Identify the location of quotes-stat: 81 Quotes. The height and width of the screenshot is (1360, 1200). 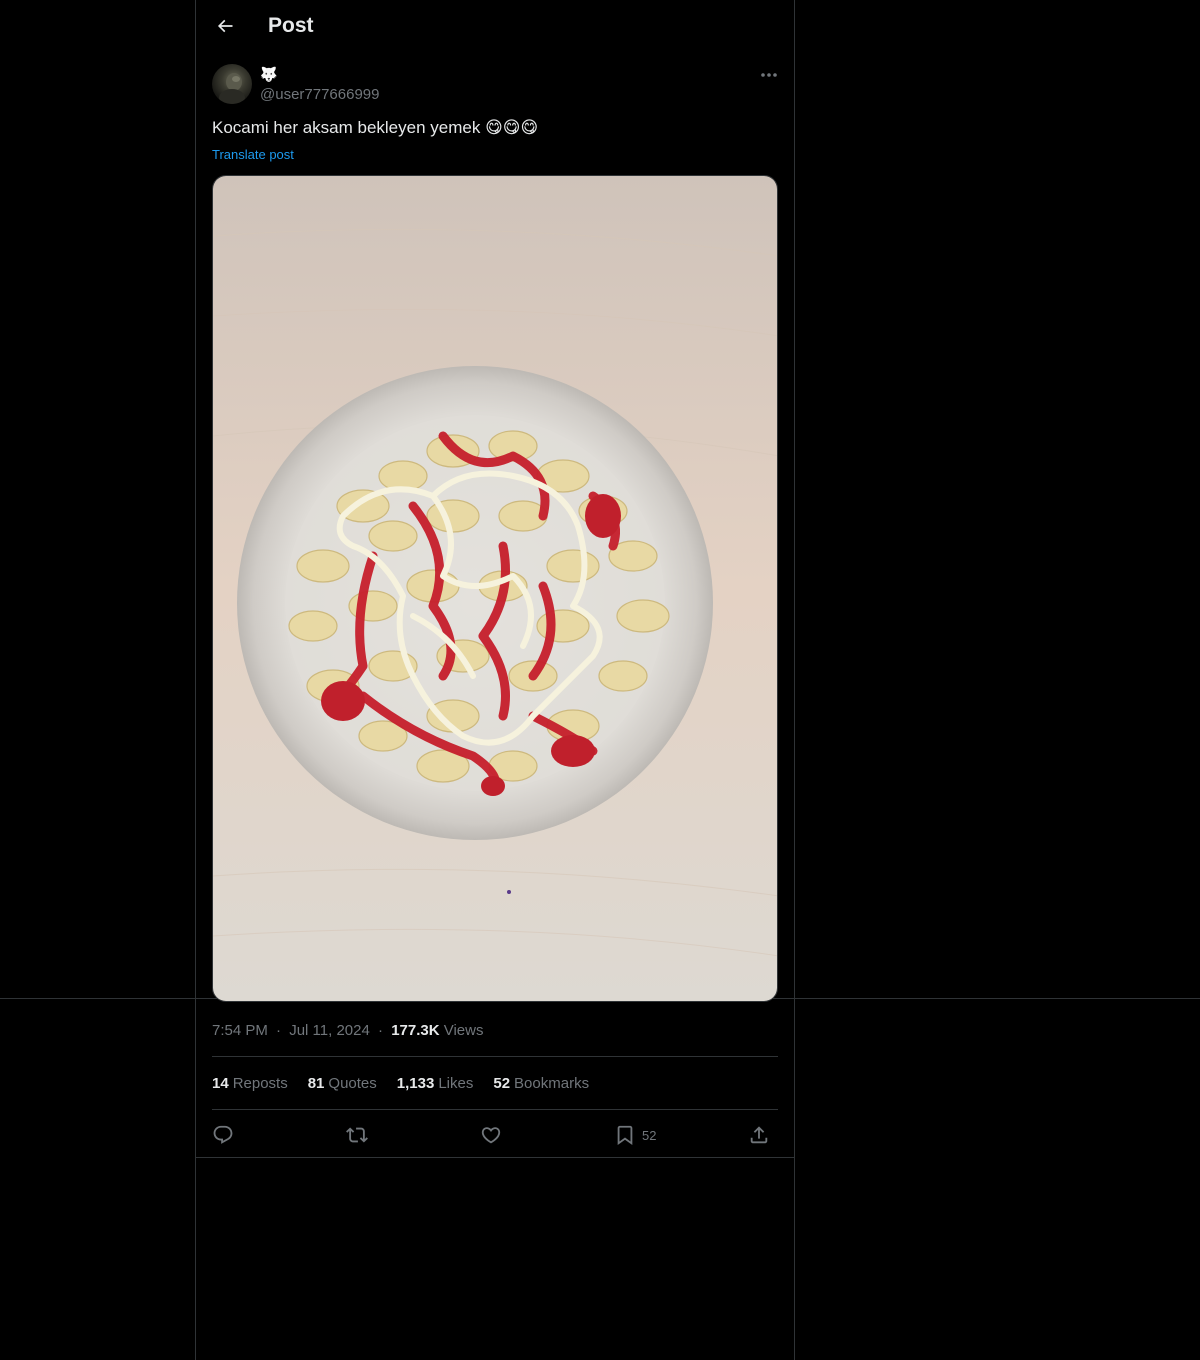
(342, 1083).